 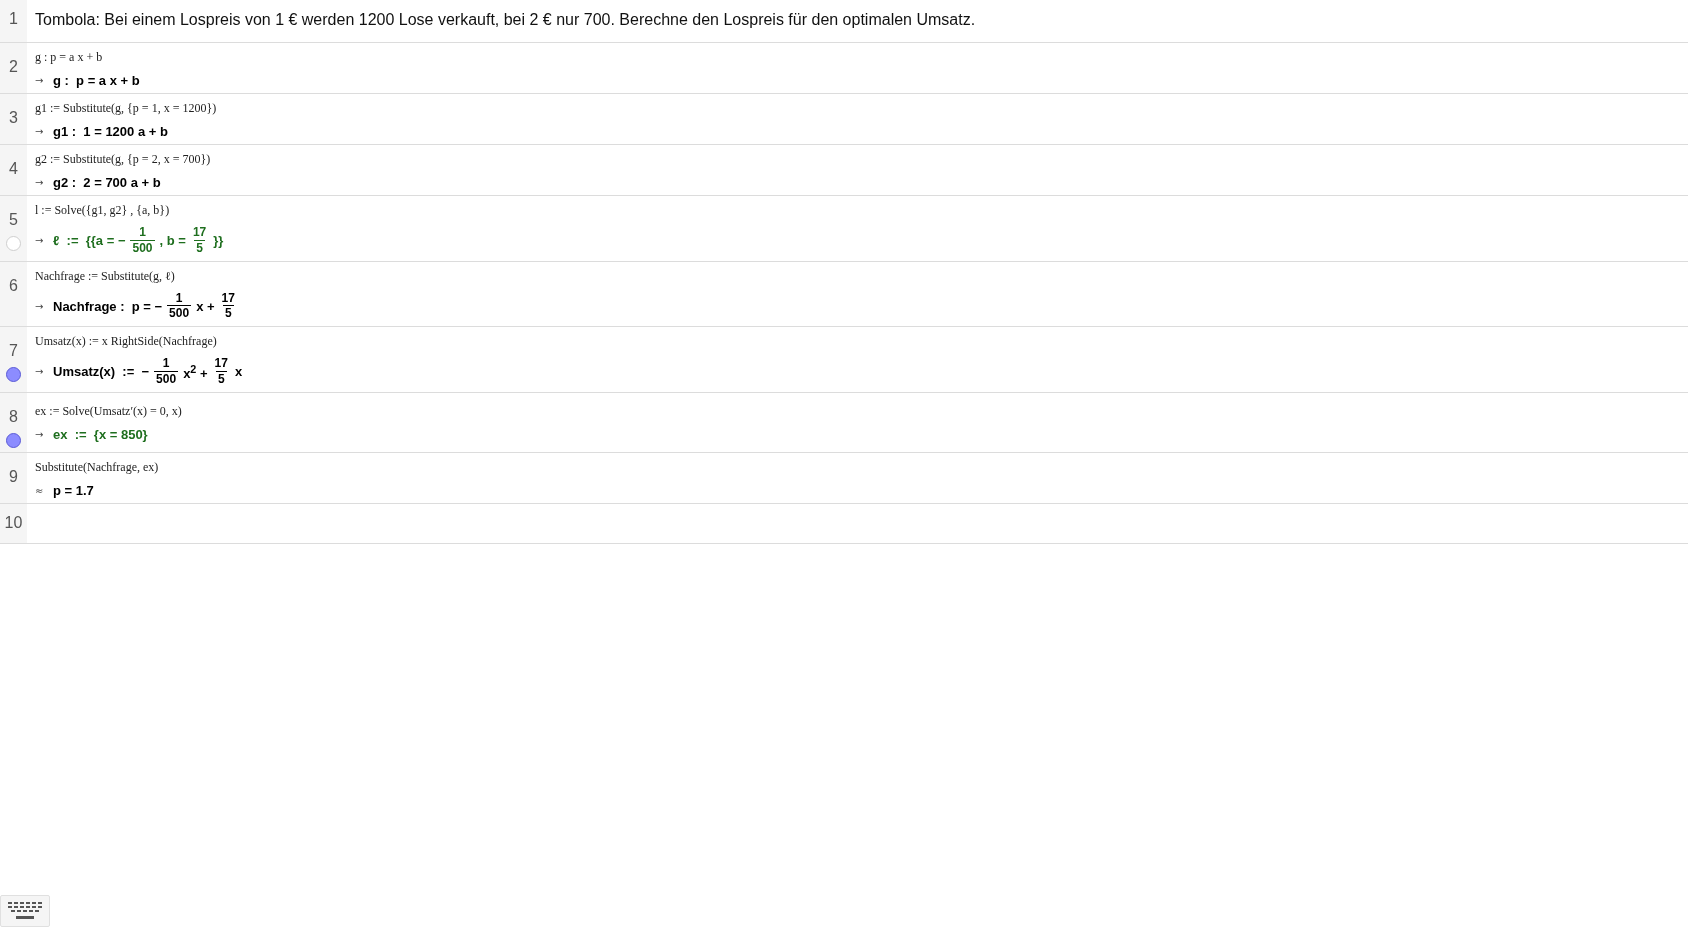 What do you see at coordinates (857, 467) in the screenshot?
I see `input-expression: Substitute(Nachfrage, ex)` at bounding box center [857, 467].